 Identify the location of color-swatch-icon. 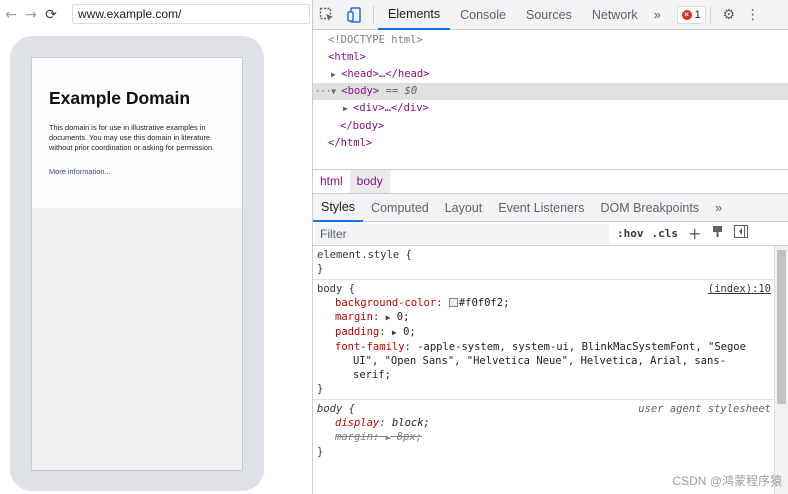
(453, 302).